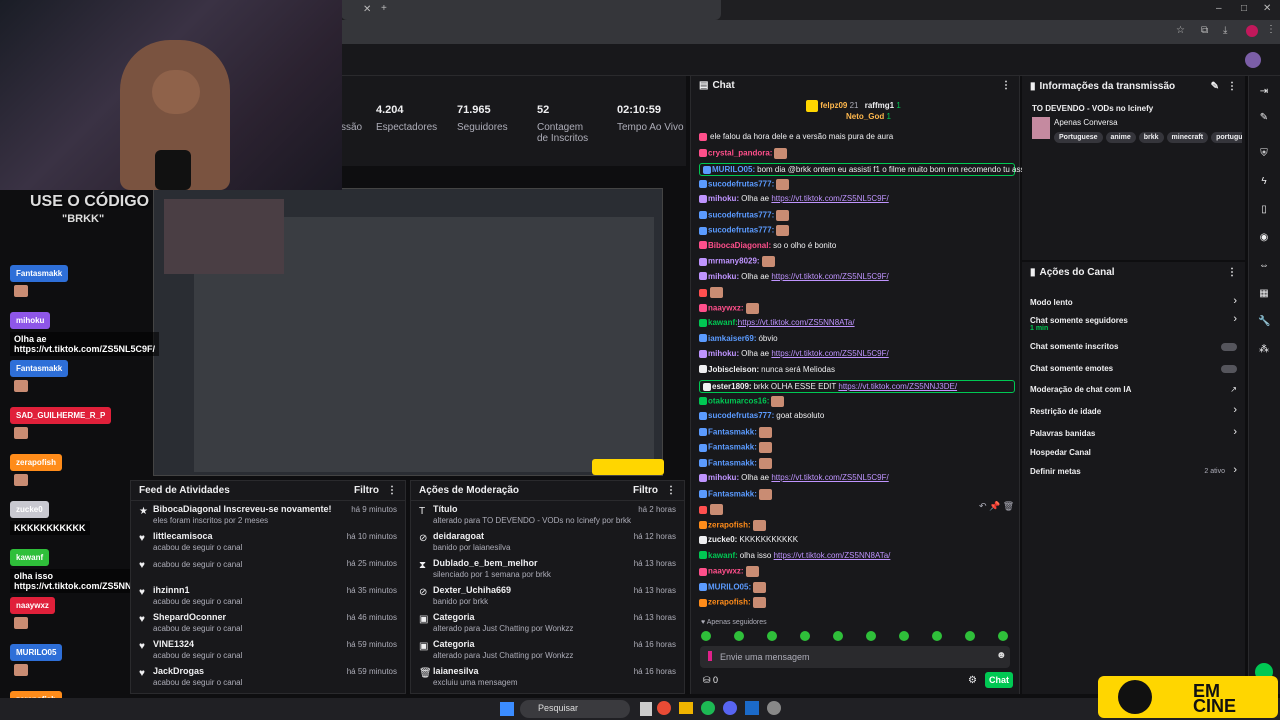 This screenshot has width=1280, height=720. I want to click on chat-username: BibocaDiagonal:, so click(739, 245).